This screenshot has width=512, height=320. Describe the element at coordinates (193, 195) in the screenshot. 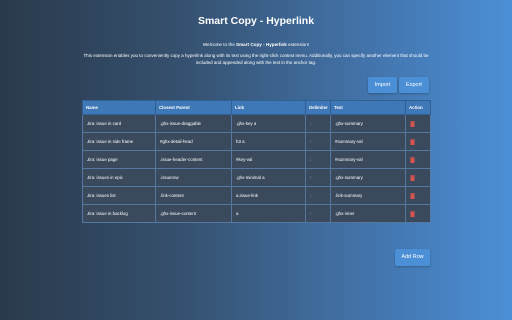

I see `closest-parent-cell: .link-content` at that location.